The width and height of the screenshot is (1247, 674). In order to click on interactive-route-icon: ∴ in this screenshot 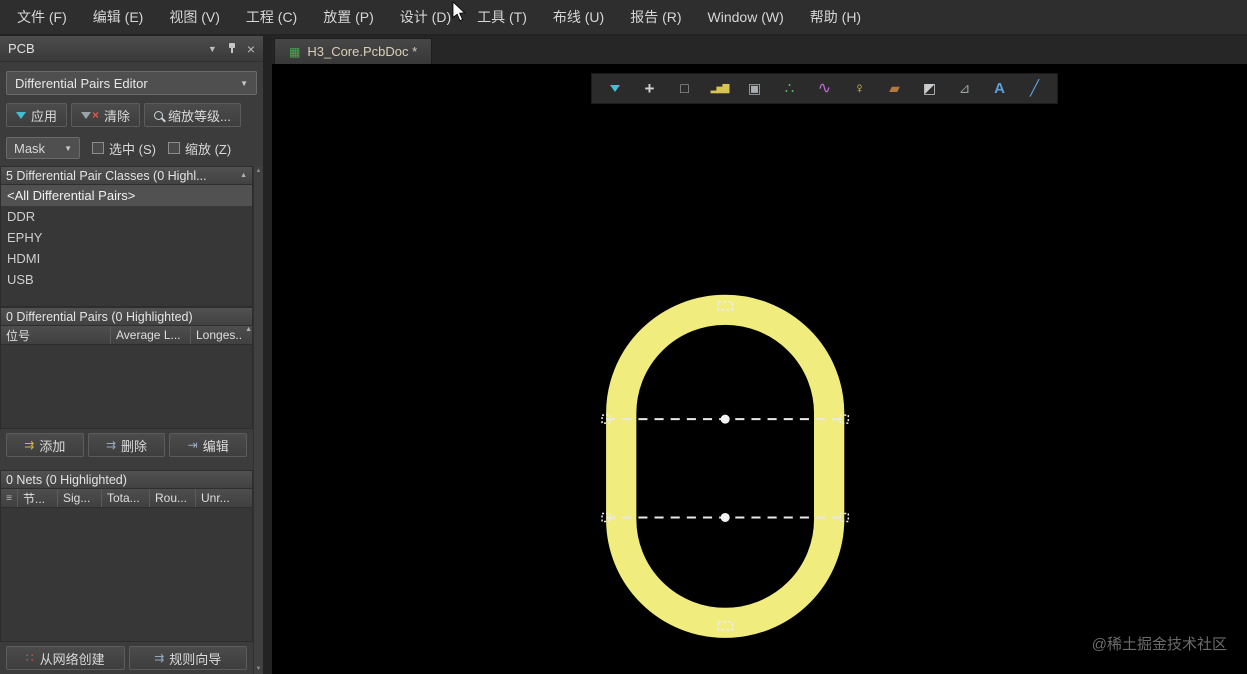, I will do `click(789, 88)`.